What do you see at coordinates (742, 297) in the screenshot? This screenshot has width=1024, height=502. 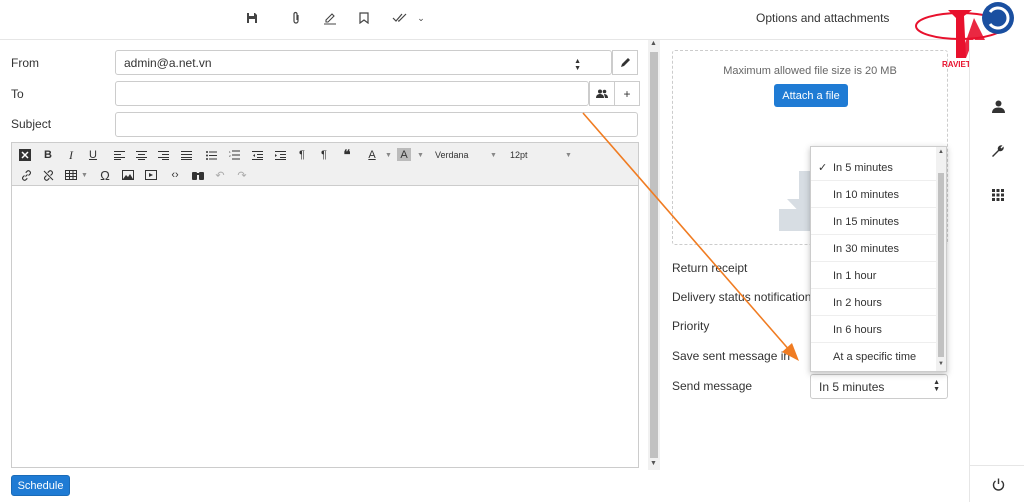 I see `delivery-status-label: Delivery status notification` at bounding box center [742, 297].